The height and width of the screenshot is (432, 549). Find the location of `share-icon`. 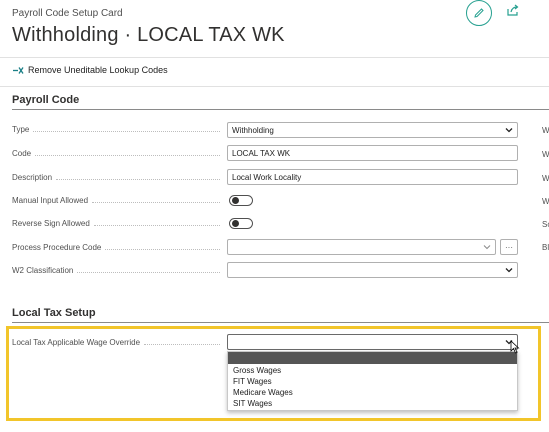

share-icon is located at coordinates (513, 10).